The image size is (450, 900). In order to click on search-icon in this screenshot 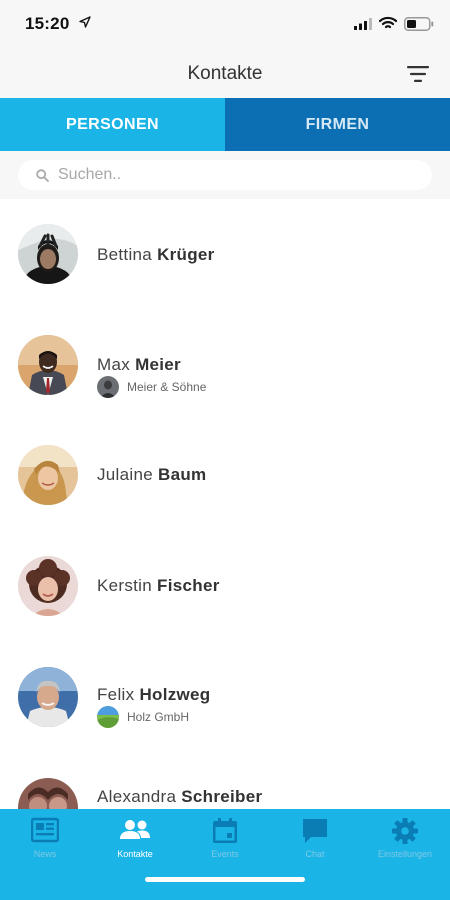, I will do `click(42, 175)`.